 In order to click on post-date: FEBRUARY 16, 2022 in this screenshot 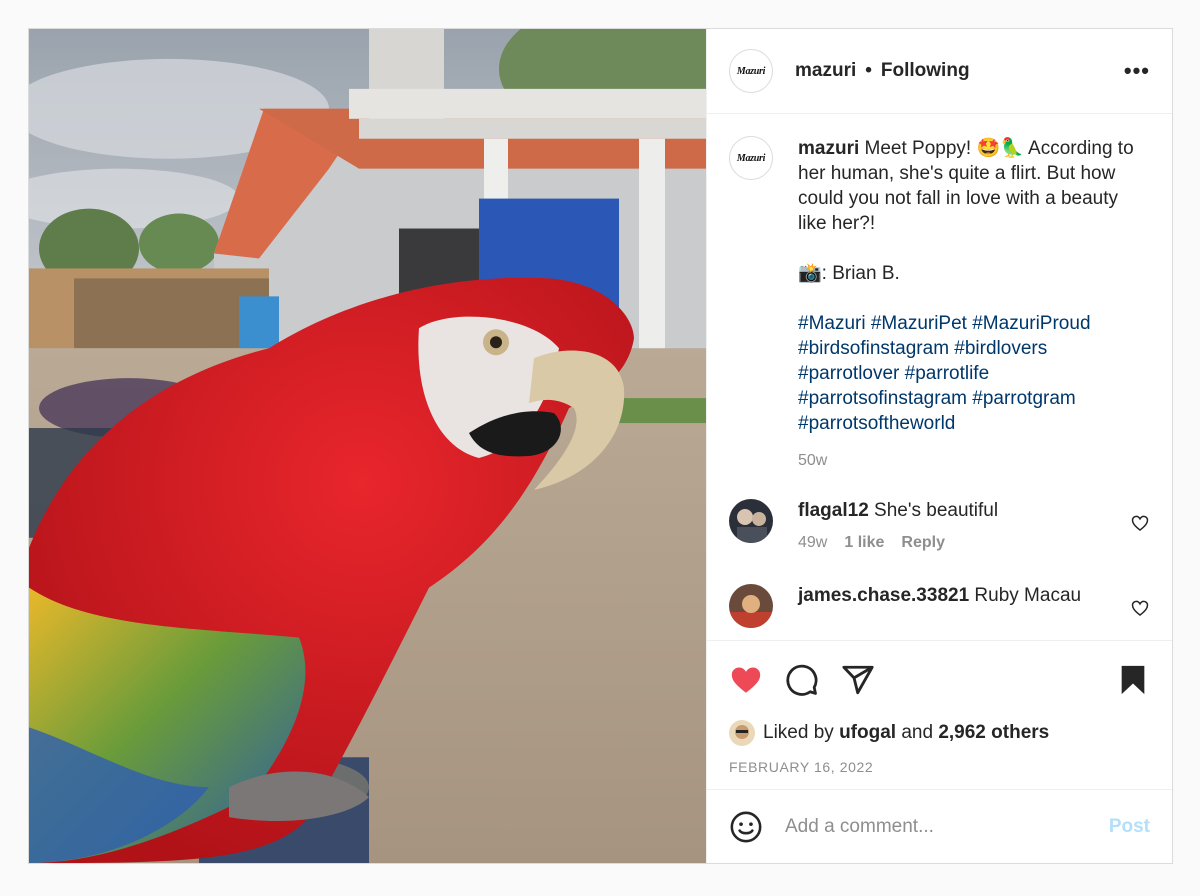, I will do `click(939, 774)`.